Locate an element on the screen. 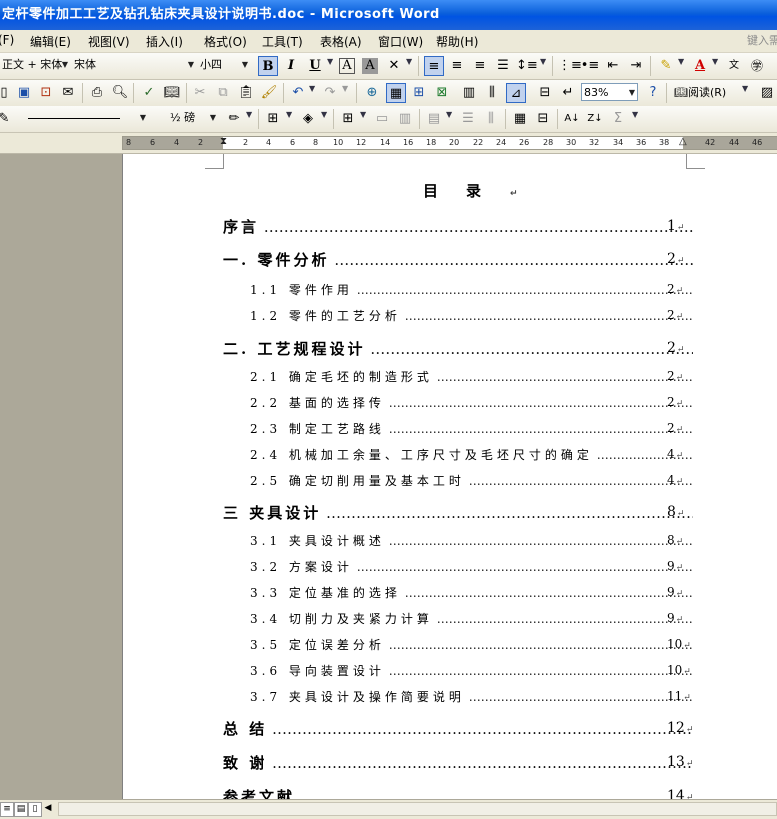 Image resolution: width=777 pixels, height=819 pixels. paragraph-mark-icon: ↵ is located at coordinates (568, 93).